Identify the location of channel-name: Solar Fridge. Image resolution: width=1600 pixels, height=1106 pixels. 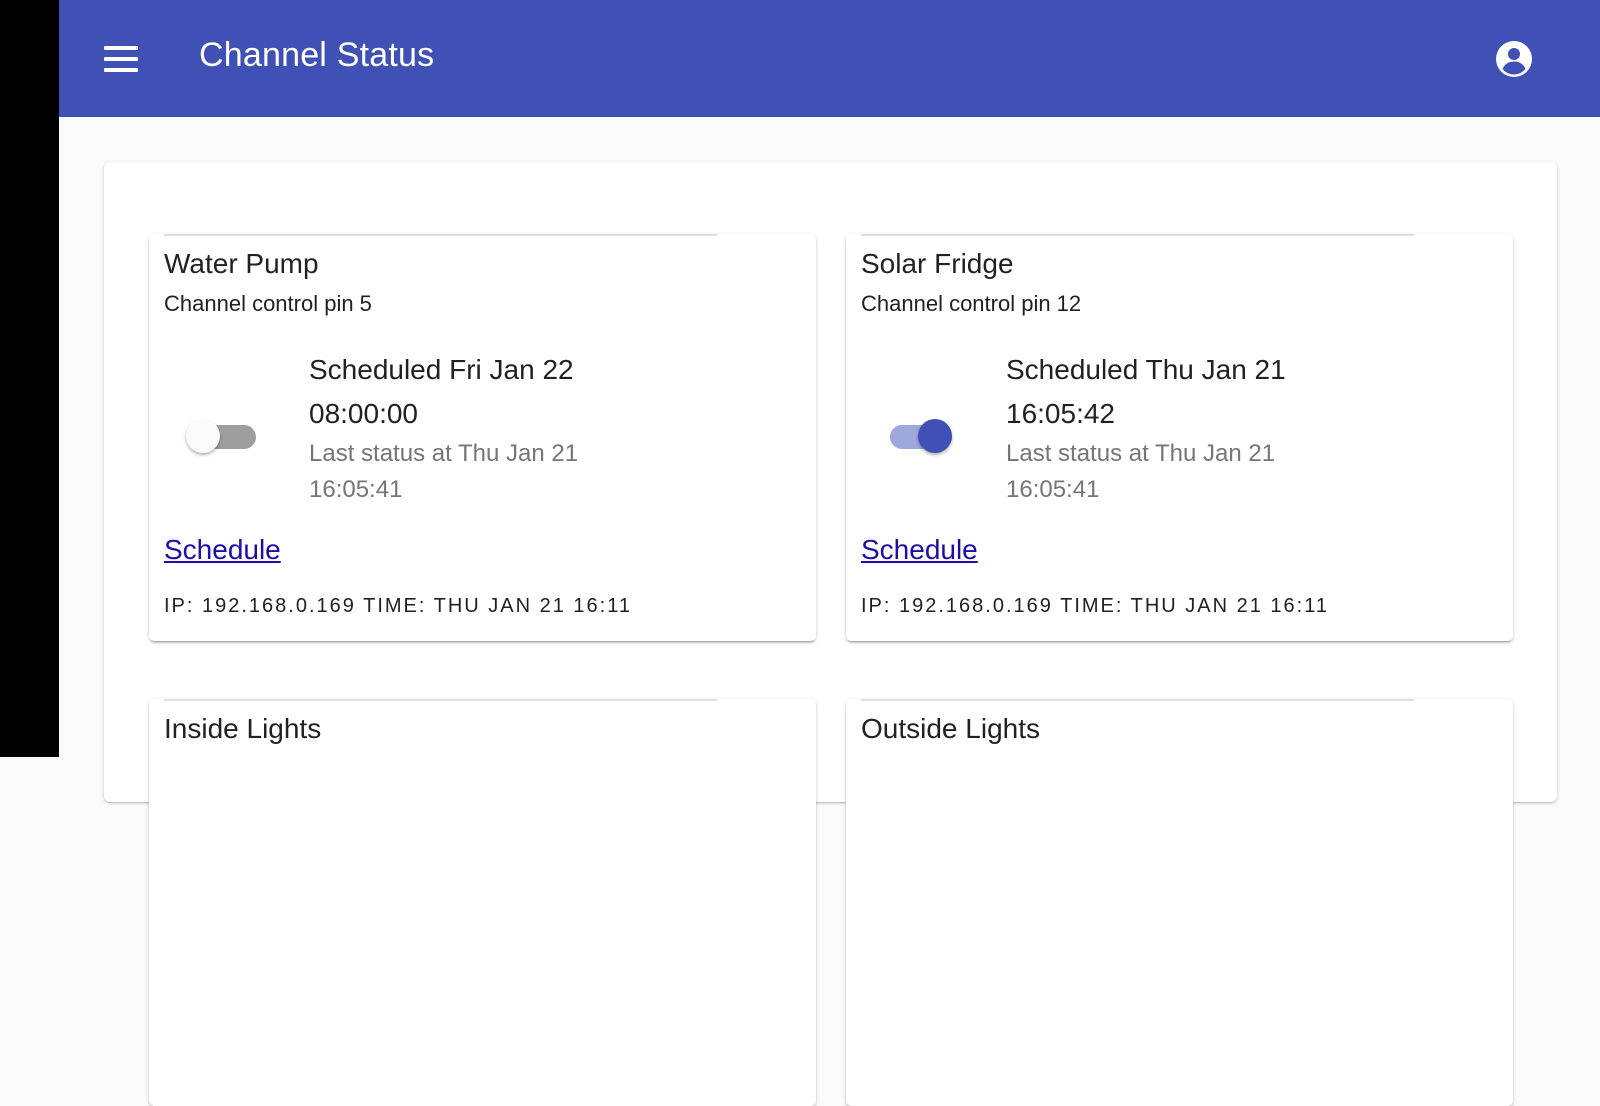
(937, 263).